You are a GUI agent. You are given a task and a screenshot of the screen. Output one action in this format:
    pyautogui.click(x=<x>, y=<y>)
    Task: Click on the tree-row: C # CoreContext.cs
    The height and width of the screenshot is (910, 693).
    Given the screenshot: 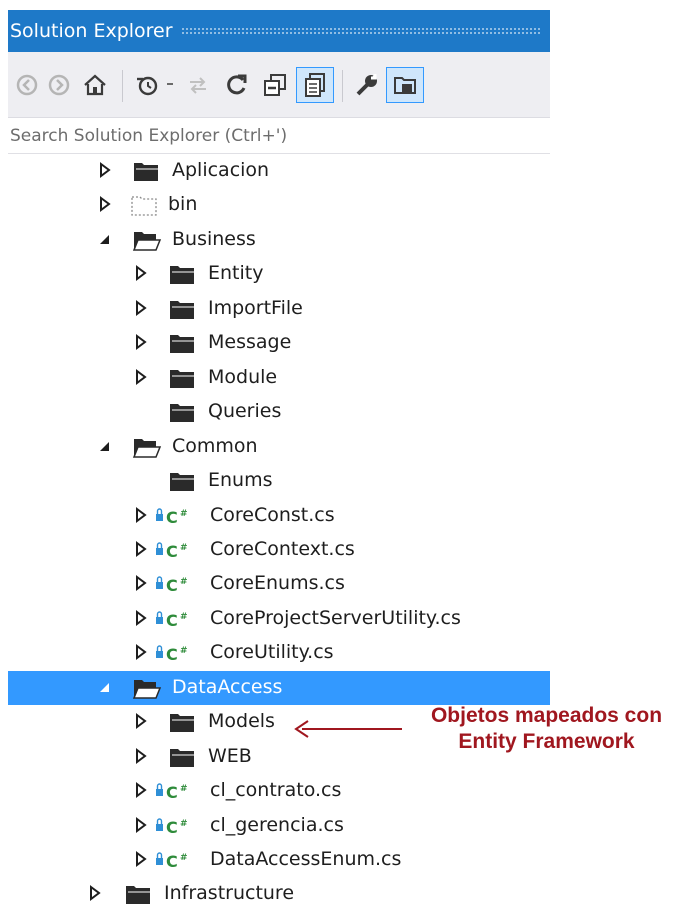 What is the action you would take?
    pyautogui.click(x=279, y=550)
    